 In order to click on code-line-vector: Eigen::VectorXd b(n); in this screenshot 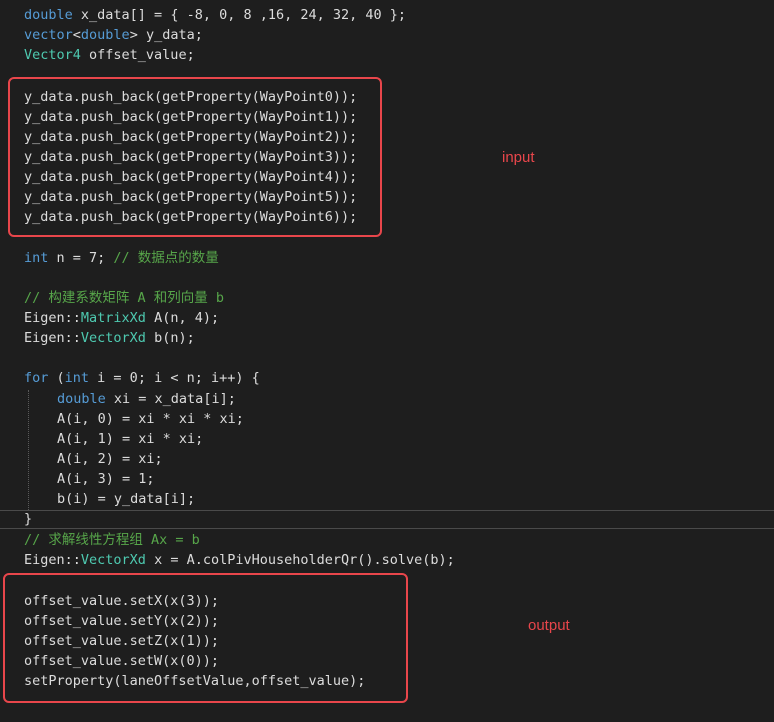, I will do `click(109, 338)`.